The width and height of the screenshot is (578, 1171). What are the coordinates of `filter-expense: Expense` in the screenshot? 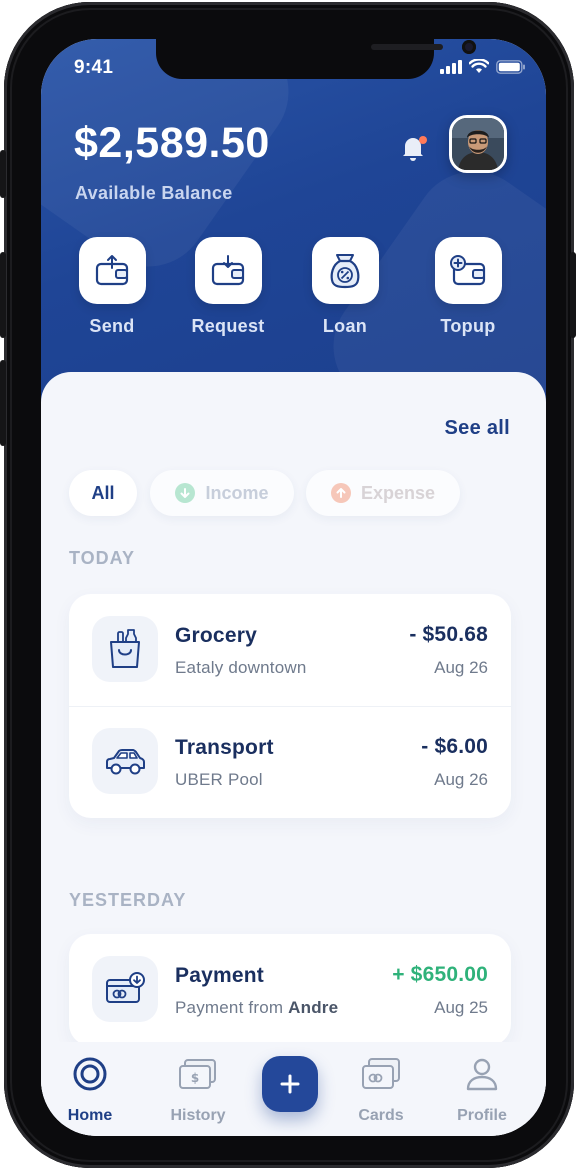 It's located at (383, 493).